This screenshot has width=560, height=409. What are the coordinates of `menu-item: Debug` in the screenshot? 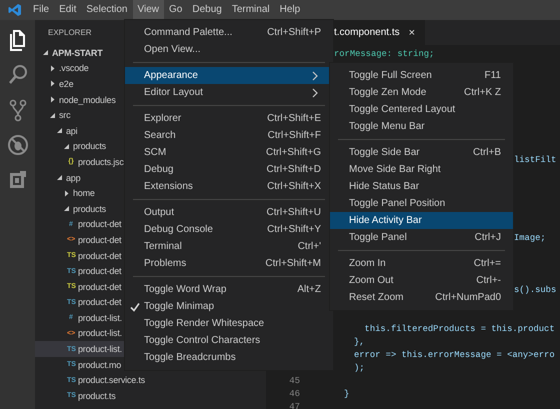 It's located at (207, 10).